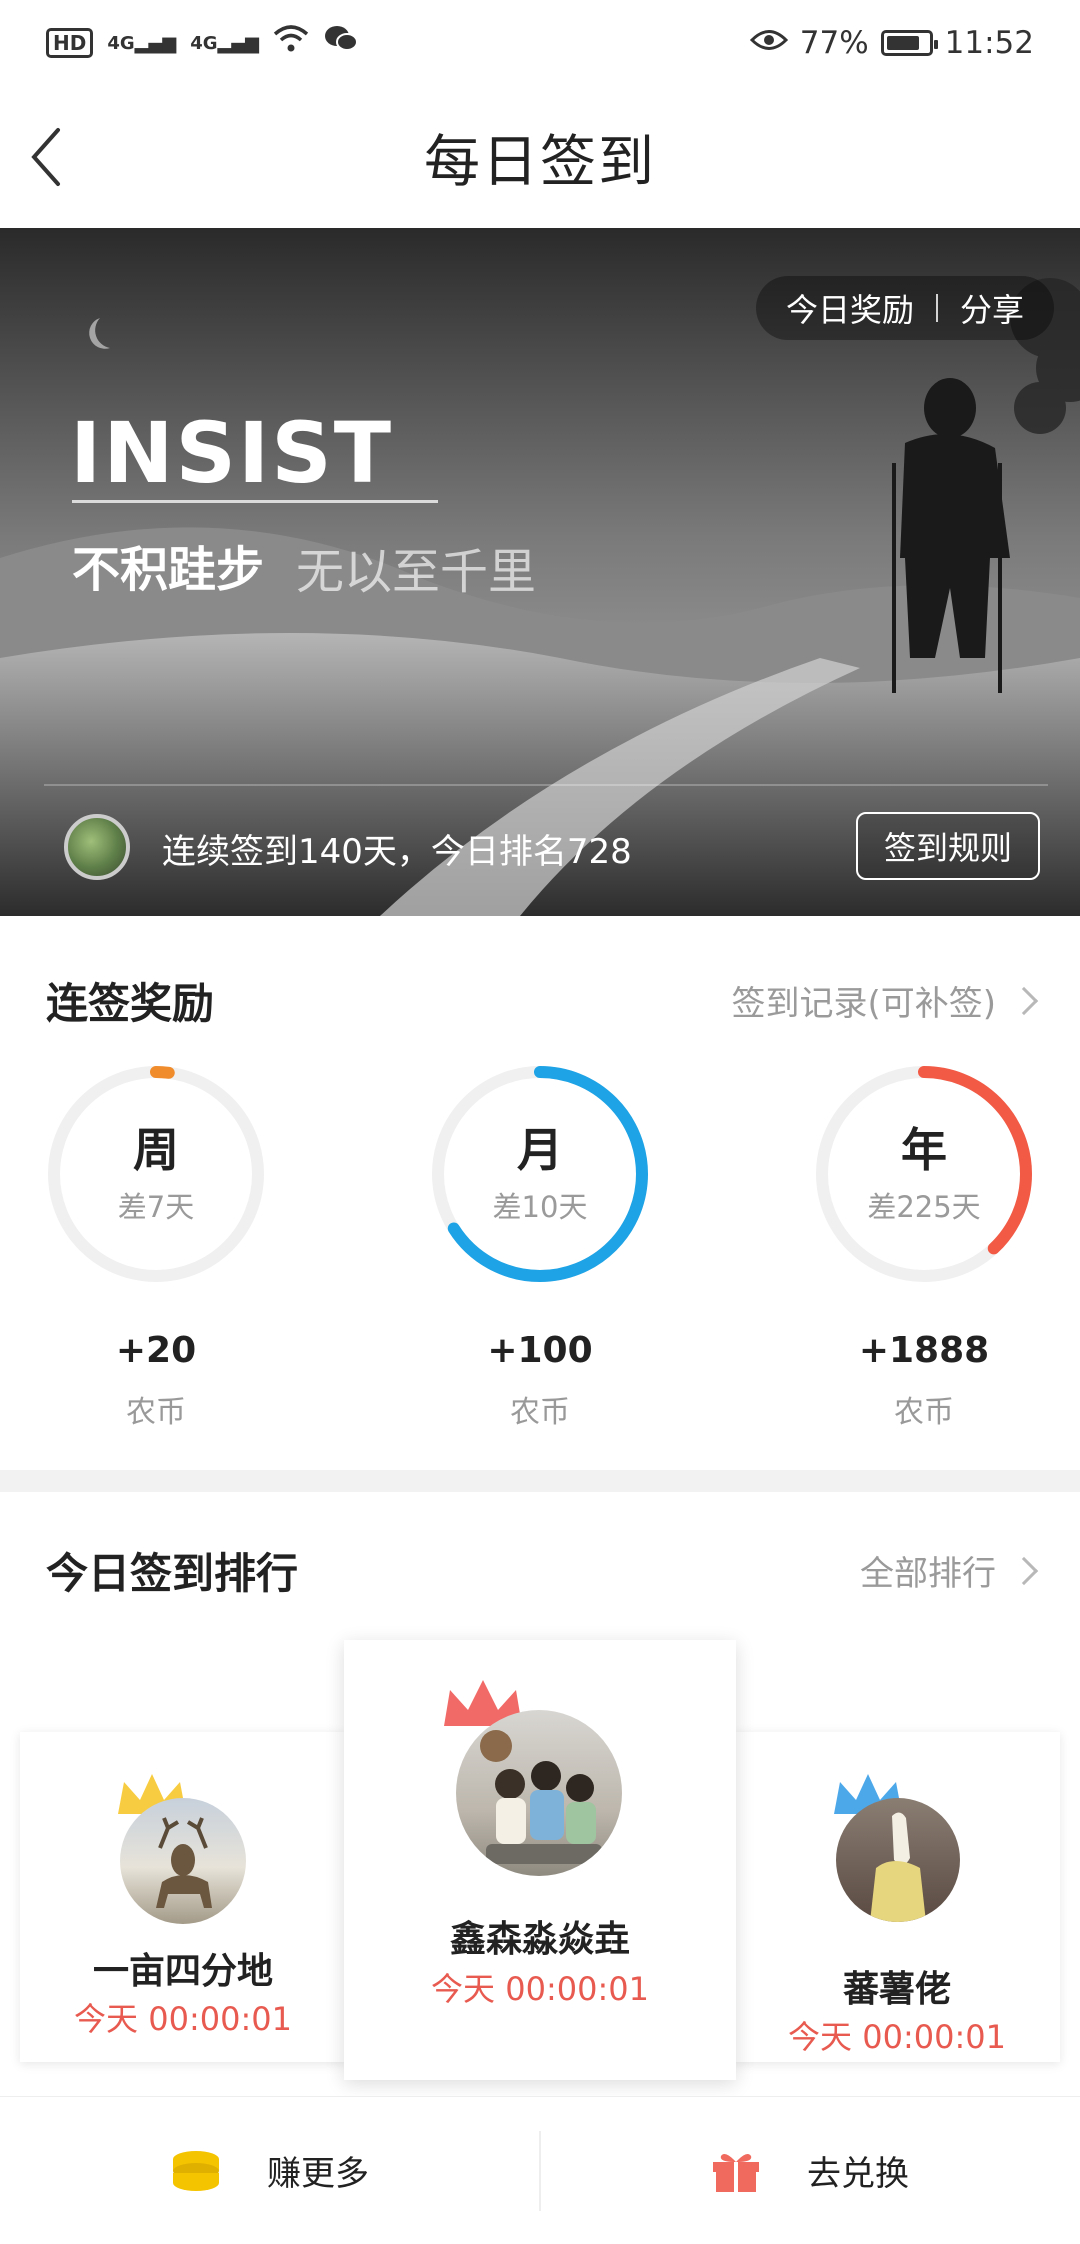 This screenshot has height=2244, width=1080. I want to click on progress-ring-year: 年 差225天, so click(924, 1174).